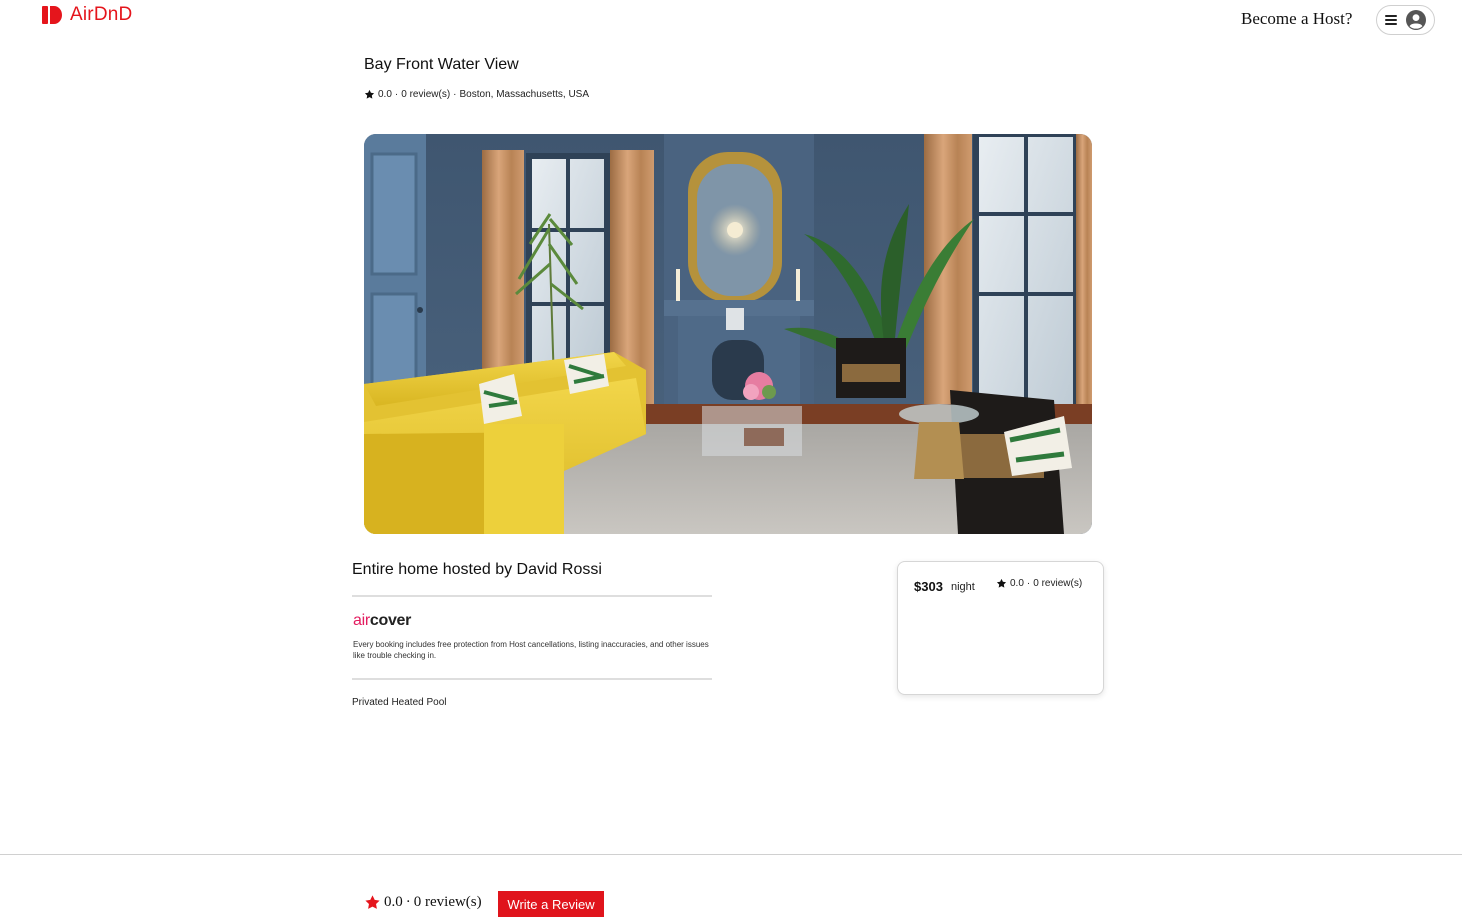  I want to click on aircover-cover-text: cover, so click(390, 620).